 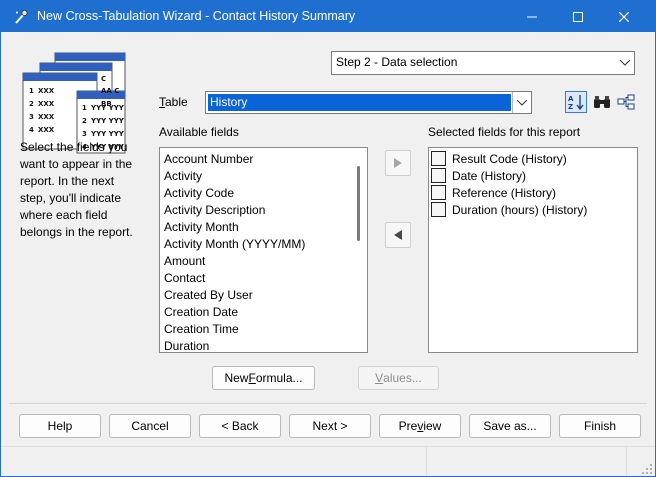 What do you see at coordinates (150, 426) in the screenshot?
I see `cancel-button: Cancel` at bounding box center [150, 426].